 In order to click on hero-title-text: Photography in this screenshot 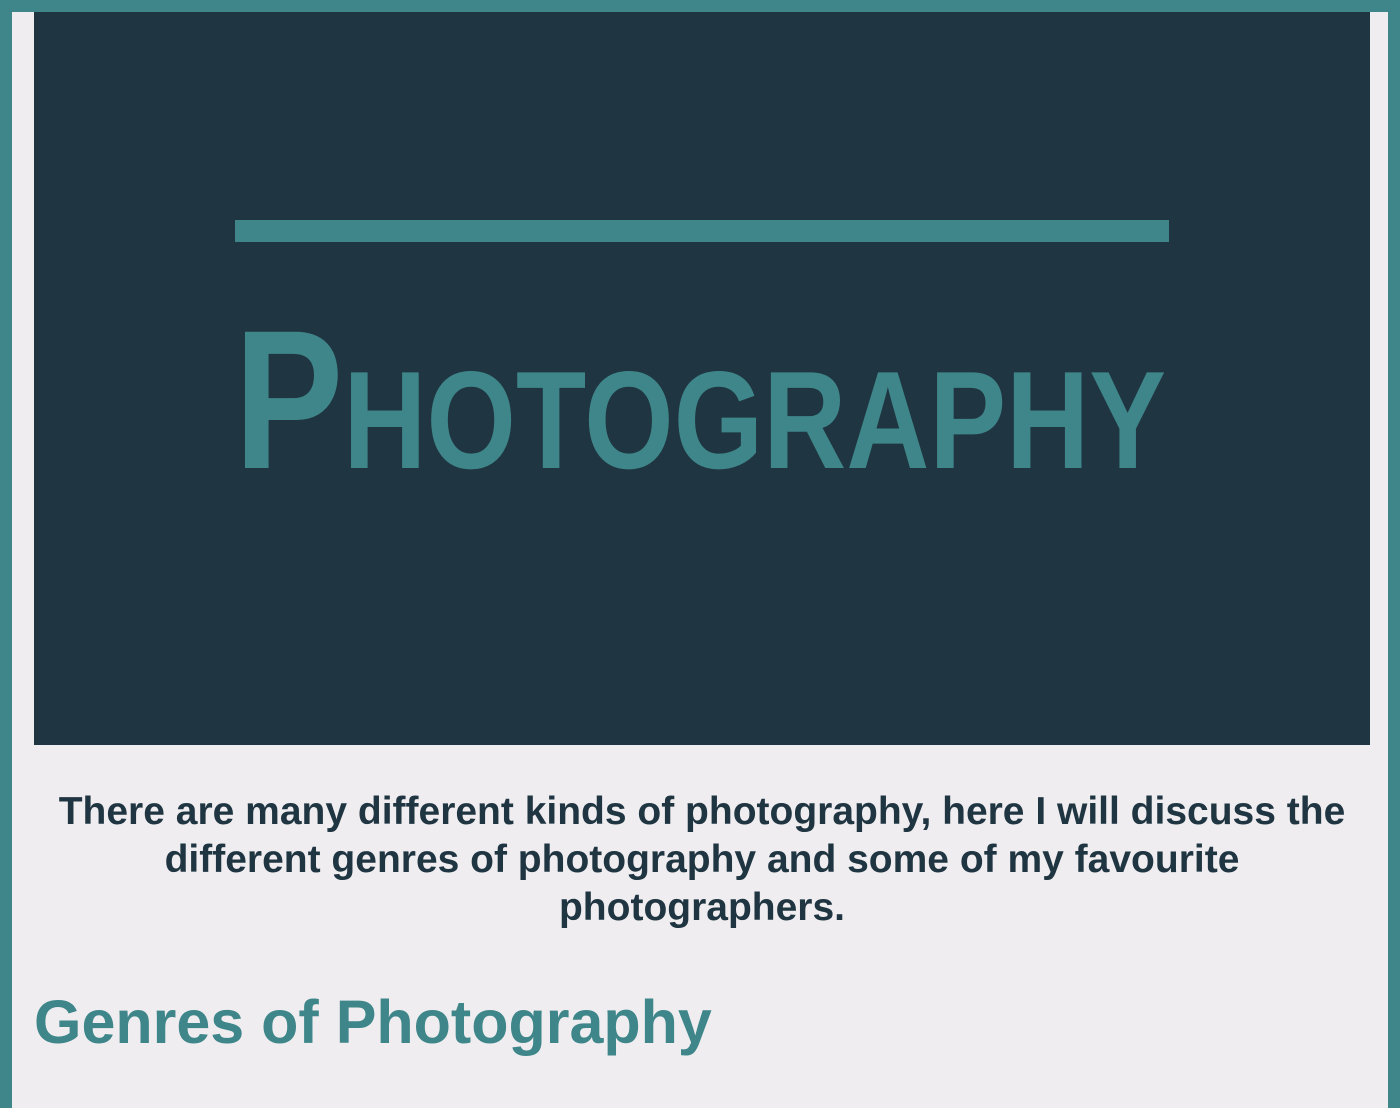, I will do `click(700, 381)`.